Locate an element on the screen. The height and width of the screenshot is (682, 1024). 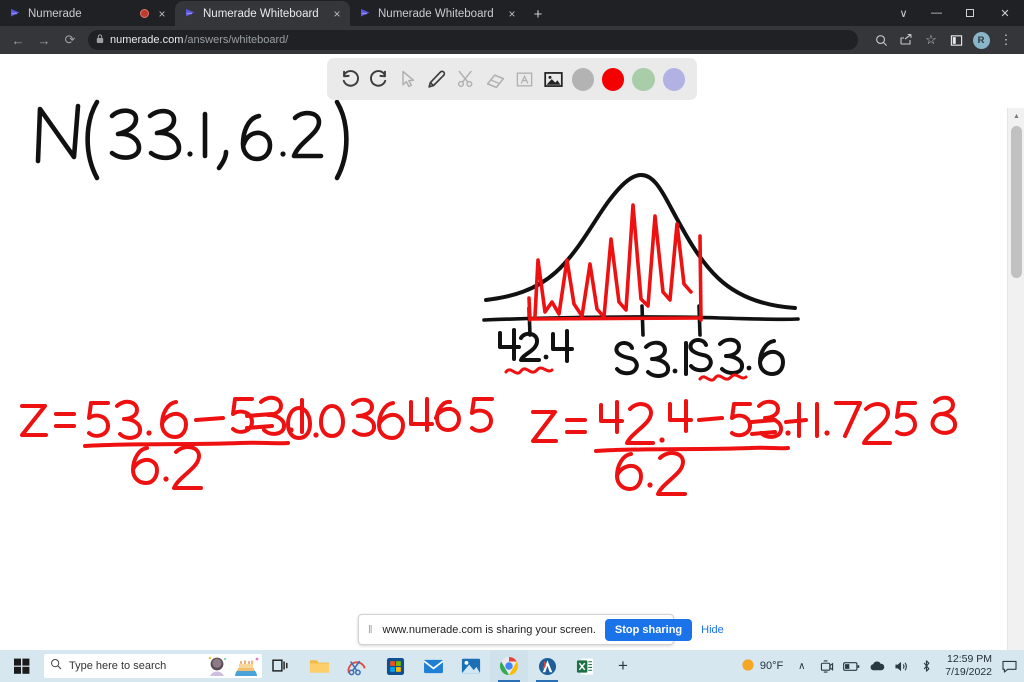
sun-icon is located at coordinates (748, 666).